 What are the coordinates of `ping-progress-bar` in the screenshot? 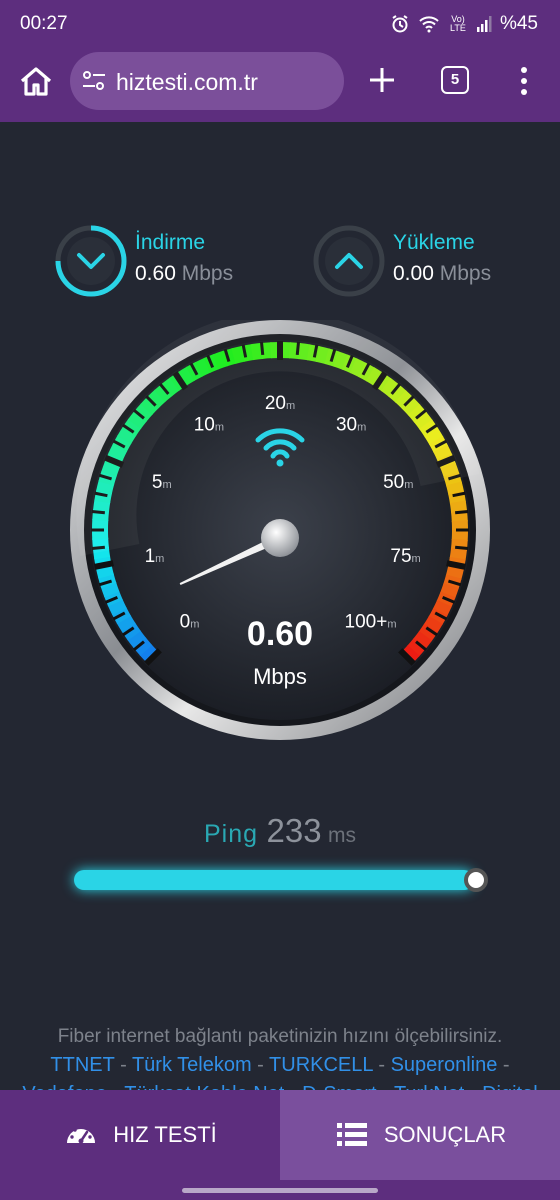 It's located at (281, 880).